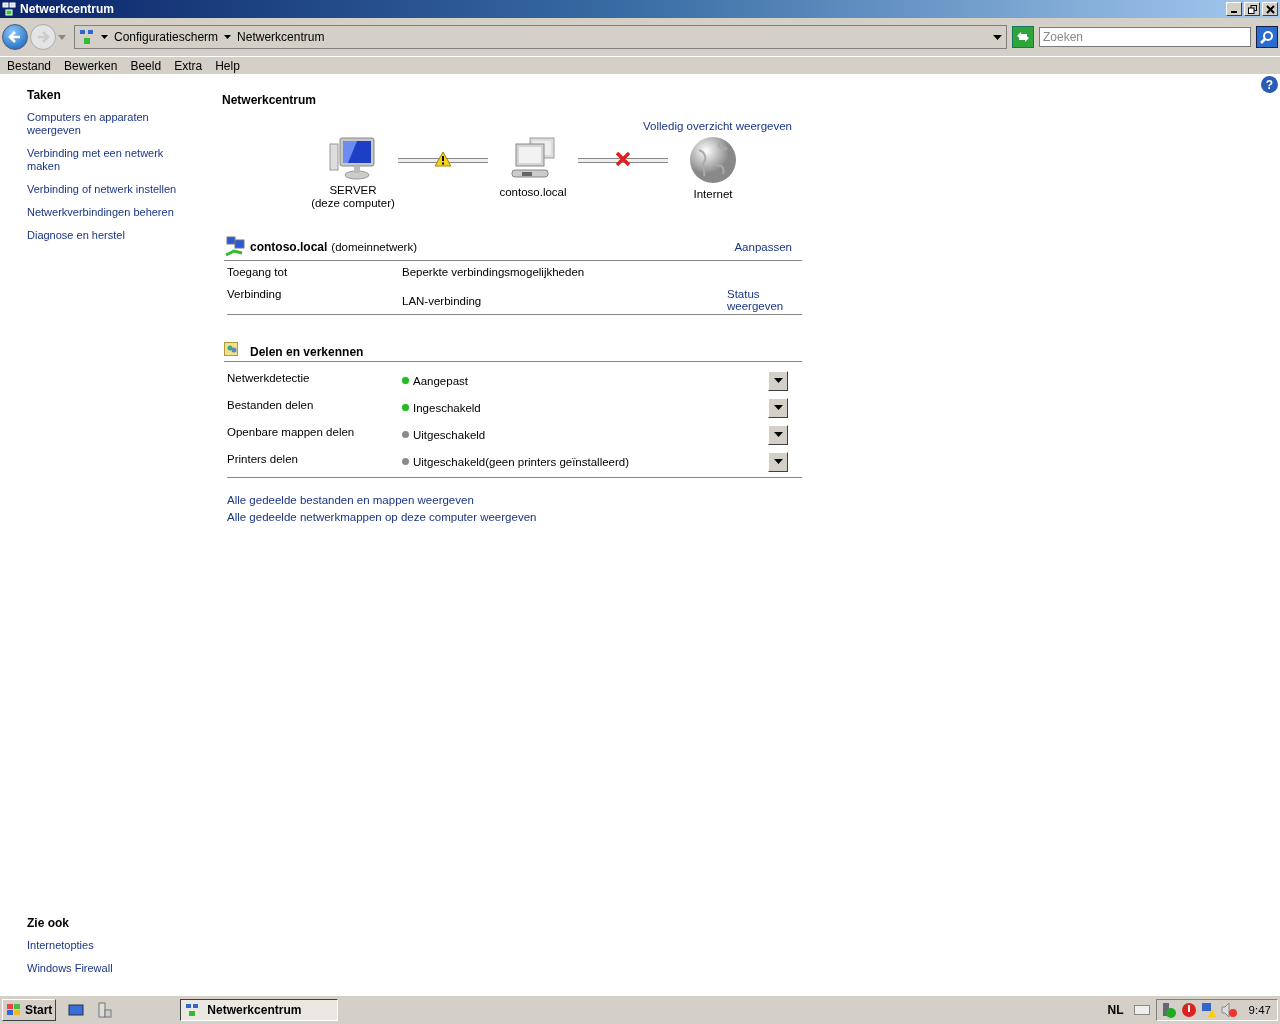  Describe the element at coordinates (350, 500) in the screenshot. I see `shared-link: Alle gedeelde bestanden en mappen weergeven` at that location.